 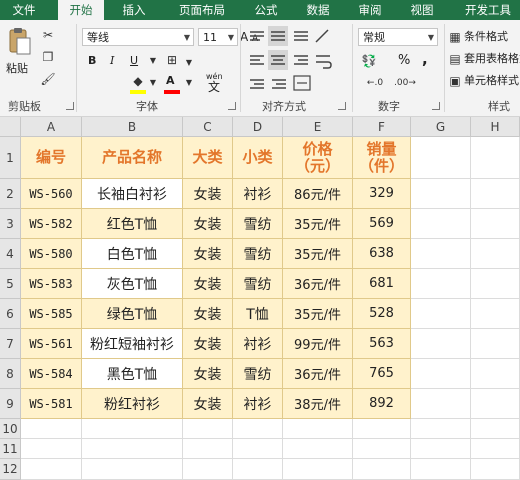 What do you see at coordinates (24, 10) in the screenshot?
I see `tab-file: 文件` at bounding box center [24, 10].